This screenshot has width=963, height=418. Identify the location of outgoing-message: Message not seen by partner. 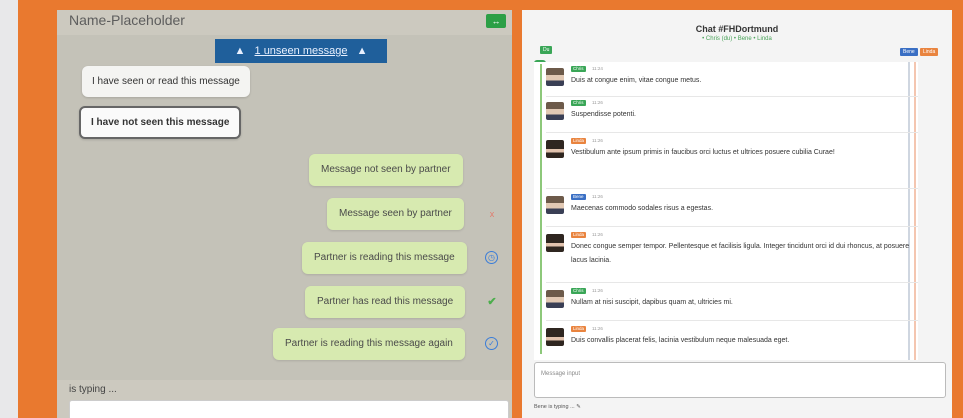
(386, 170).